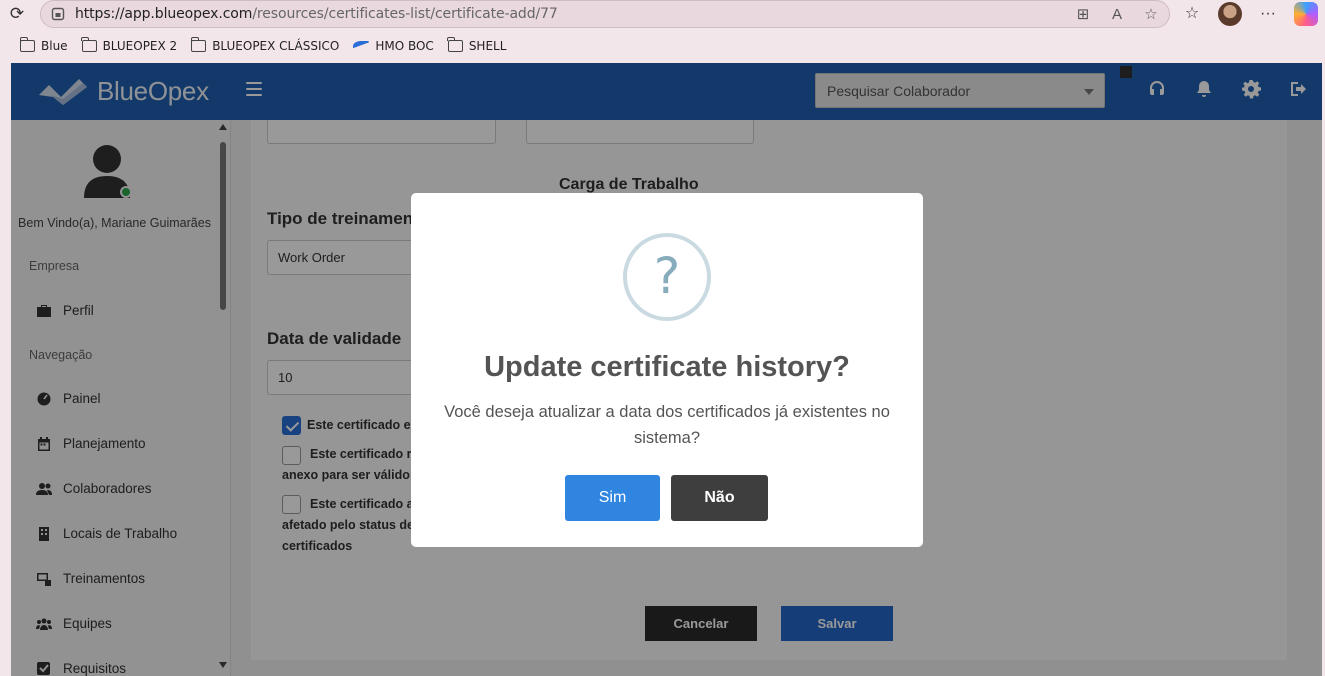 This screenshot has width=1325, height=676. Describe the element at coordinates (361, 46) in the screenshot. I see `swoosh-icon` at that location.